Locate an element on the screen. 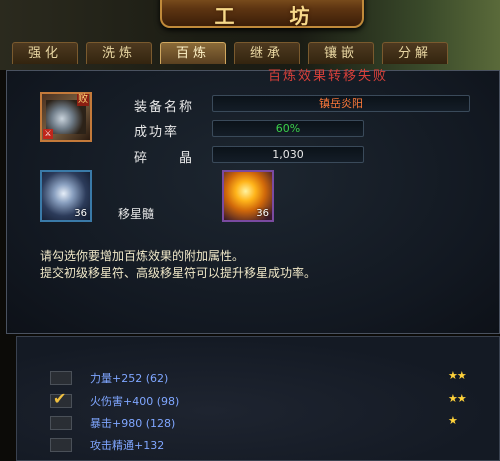 Image resolution: width=500 pixels, height=461 pixels. tab-decompose: 分解 is located at coordinates (415, 53).